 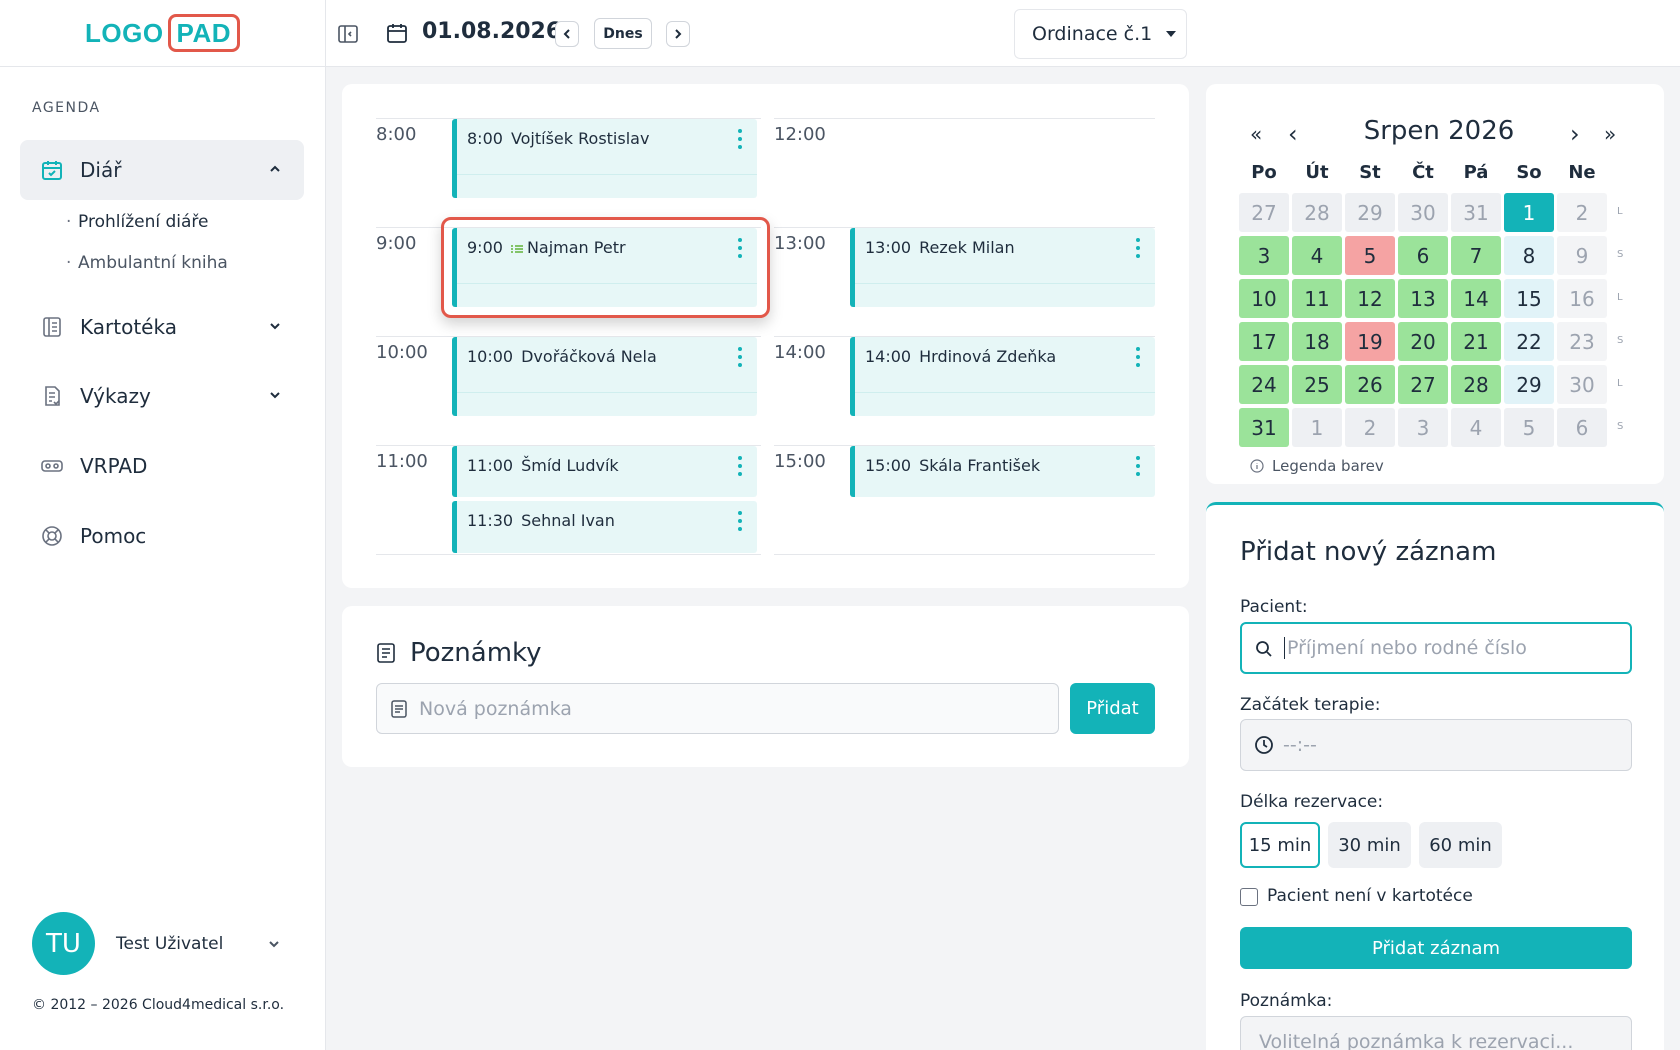 I want to click on calendar-icon, so click(x=397, y=35).